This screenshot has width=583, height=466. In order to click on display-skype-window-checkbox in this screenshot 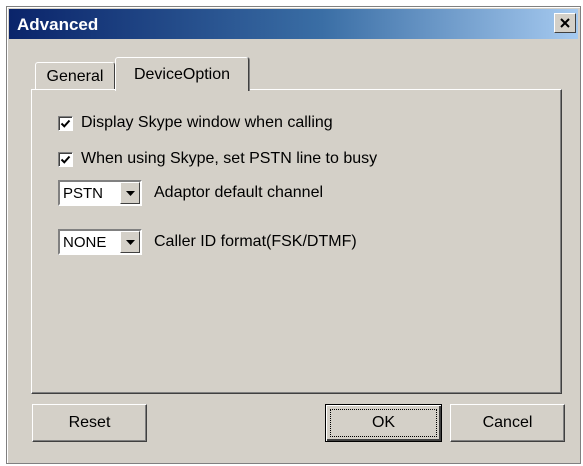, I will do `click(65, 123)`.